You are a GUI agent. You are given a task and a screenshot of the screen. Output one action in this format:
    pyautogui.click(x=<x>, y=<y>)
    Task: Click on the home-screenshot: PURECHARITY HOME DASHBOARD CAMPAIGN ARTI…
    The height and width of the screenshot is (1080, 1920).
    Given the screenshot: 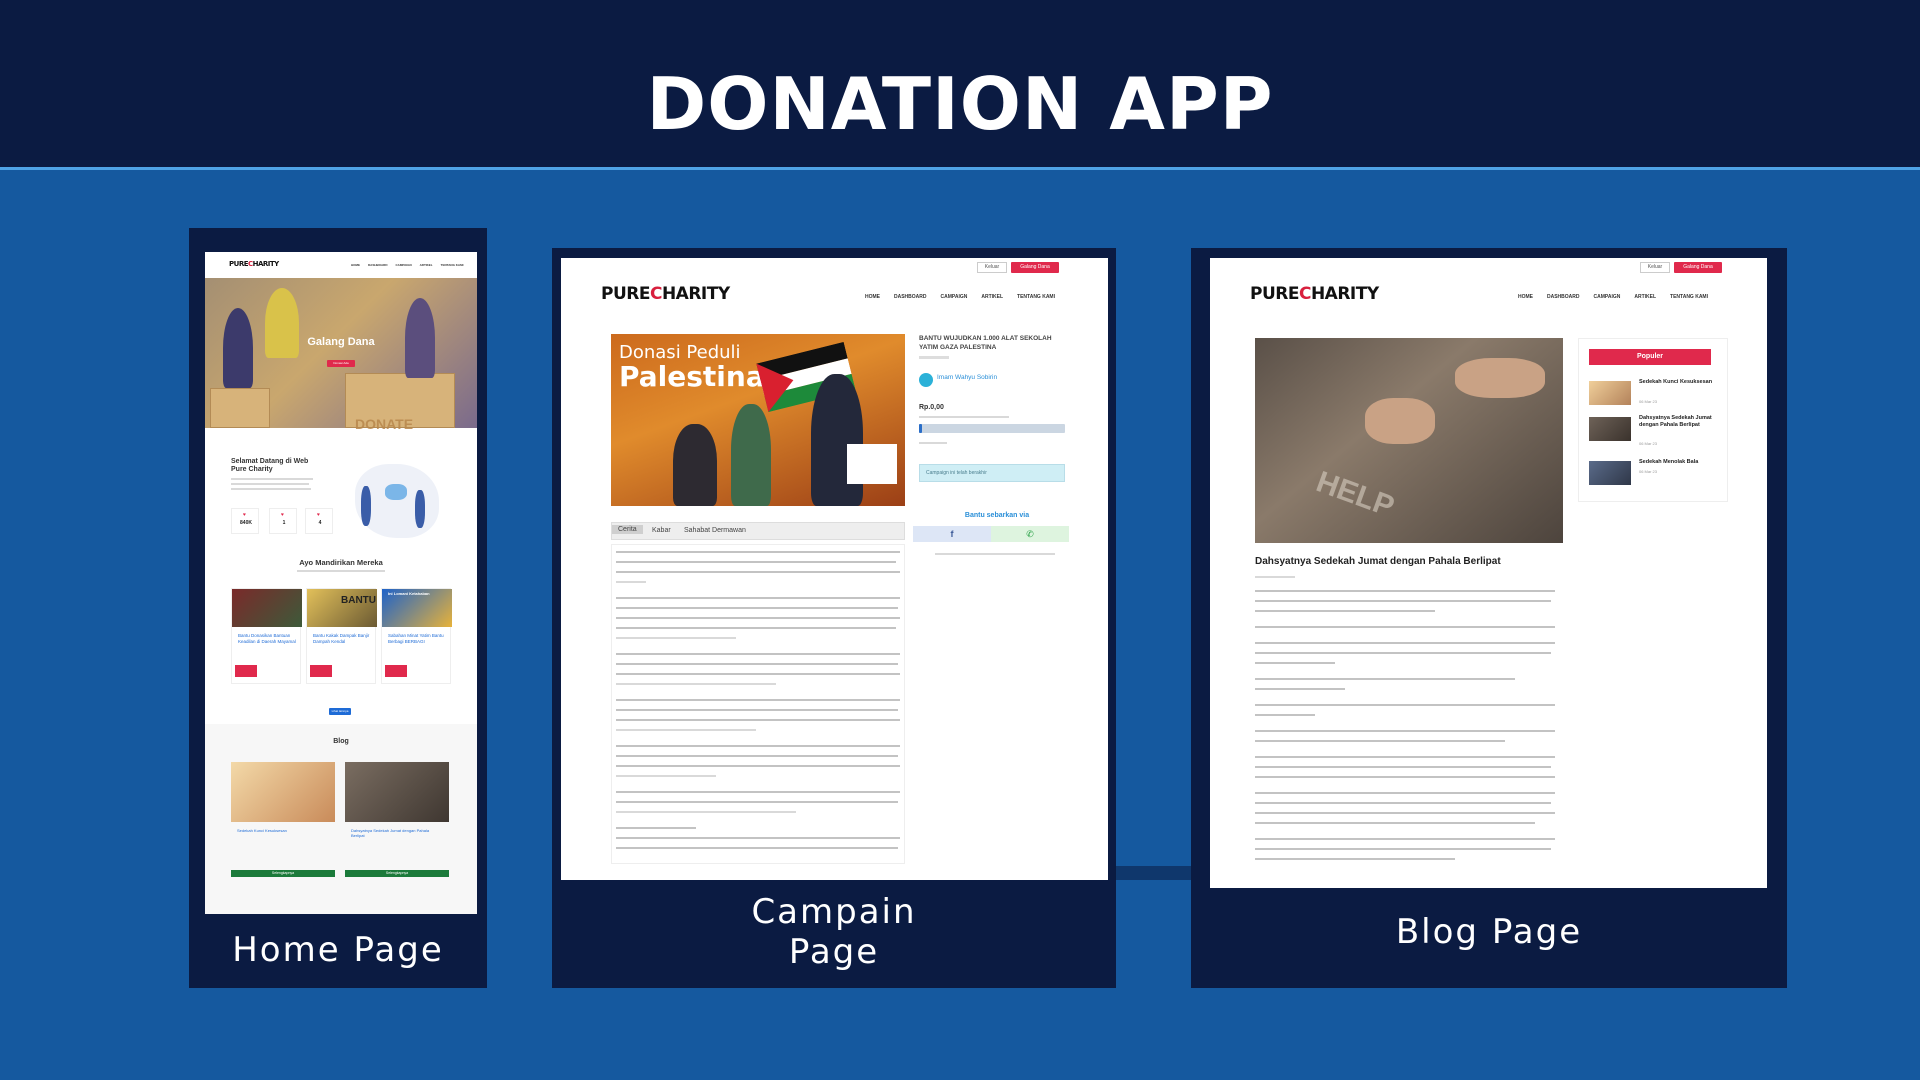 What is the action you would take?
    pyautogui.click(x=341, y=583)
    